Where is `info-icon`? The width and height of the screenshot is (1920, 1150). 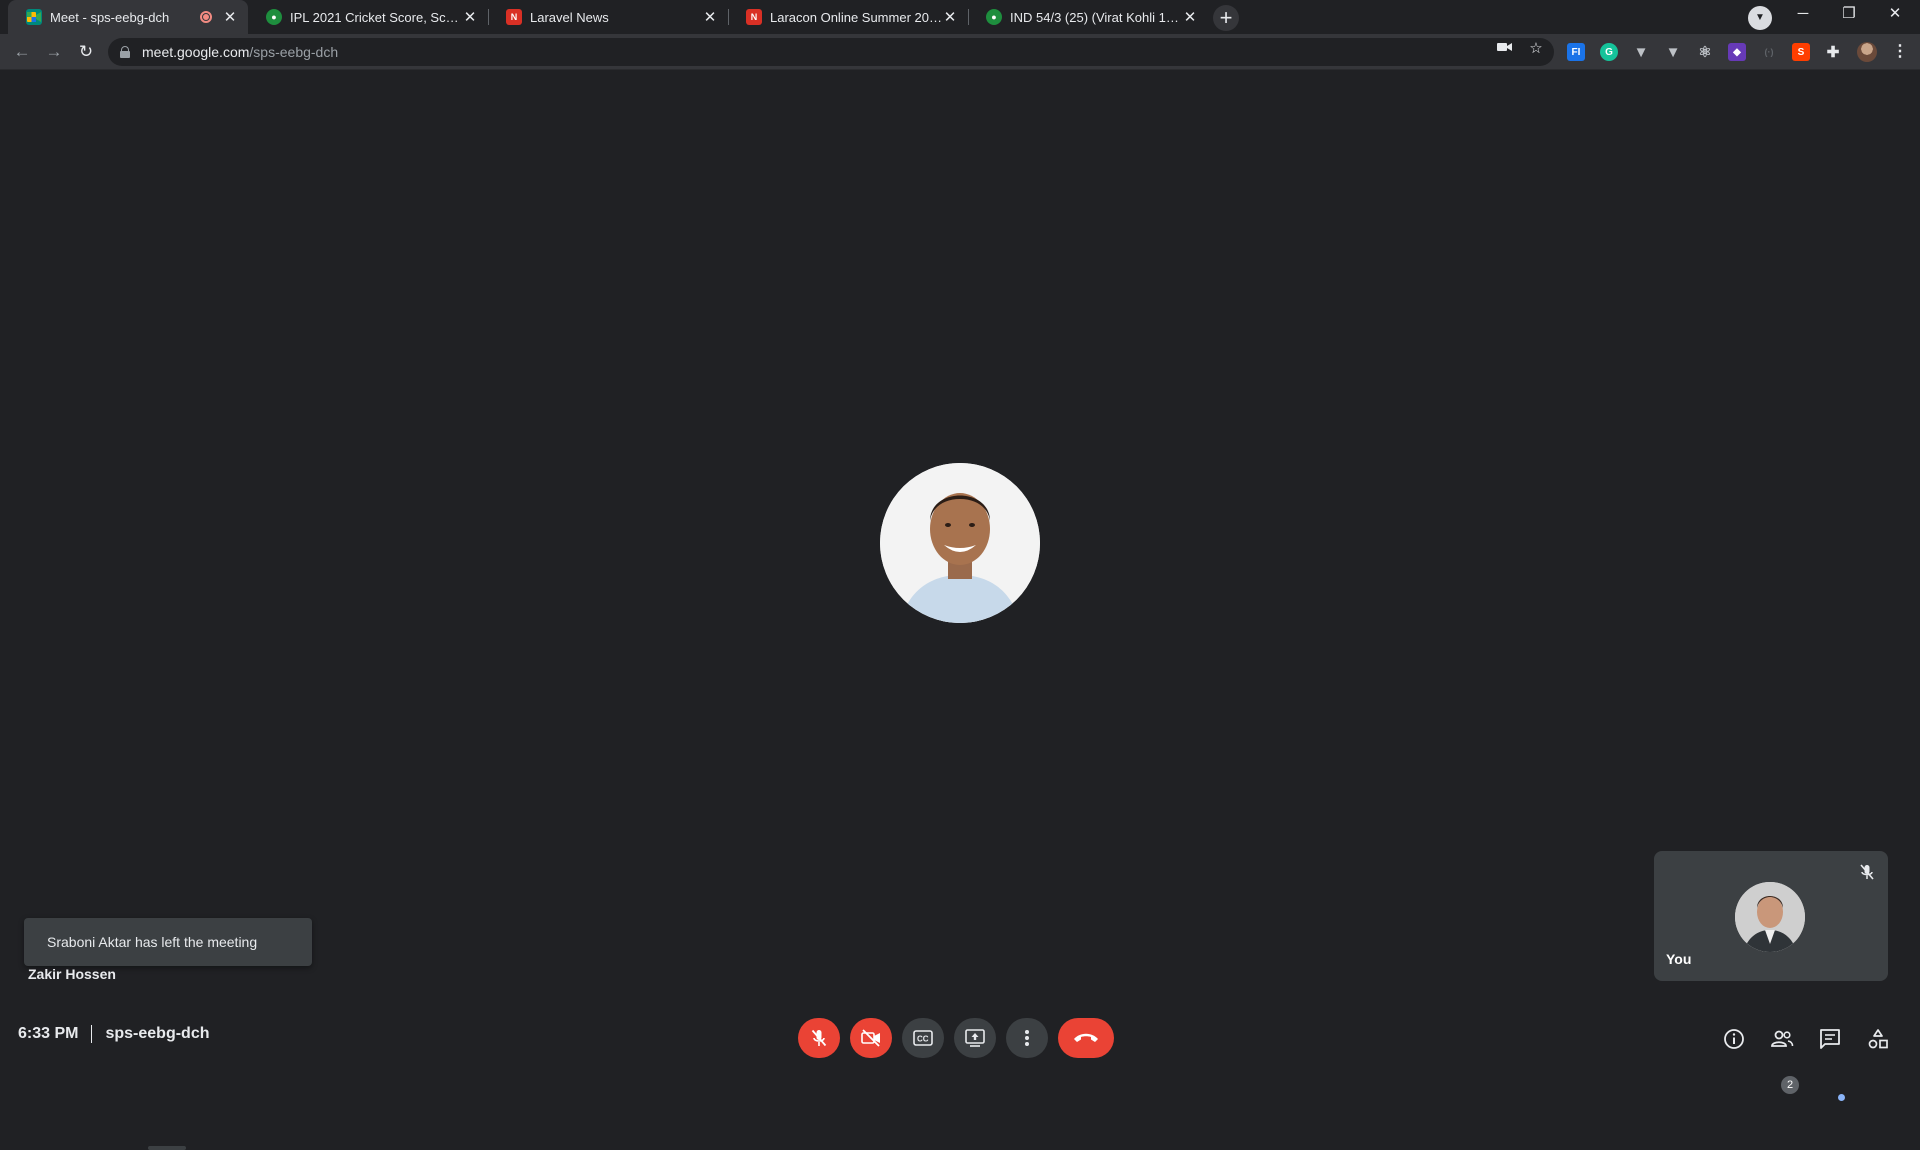
info-icon is located at coordinates (1734, 1039).